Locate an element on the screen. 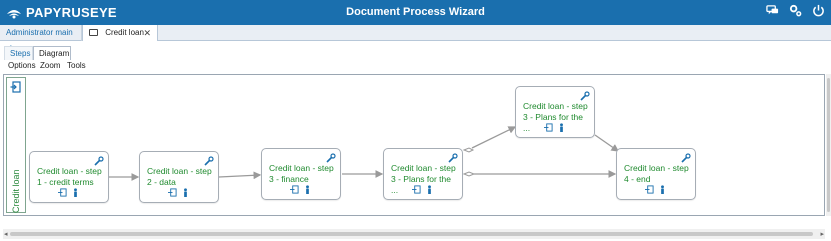 This screenshot has width=831, height=241. scroll-right-icon: ▸ is located at coordinates (822, 234).